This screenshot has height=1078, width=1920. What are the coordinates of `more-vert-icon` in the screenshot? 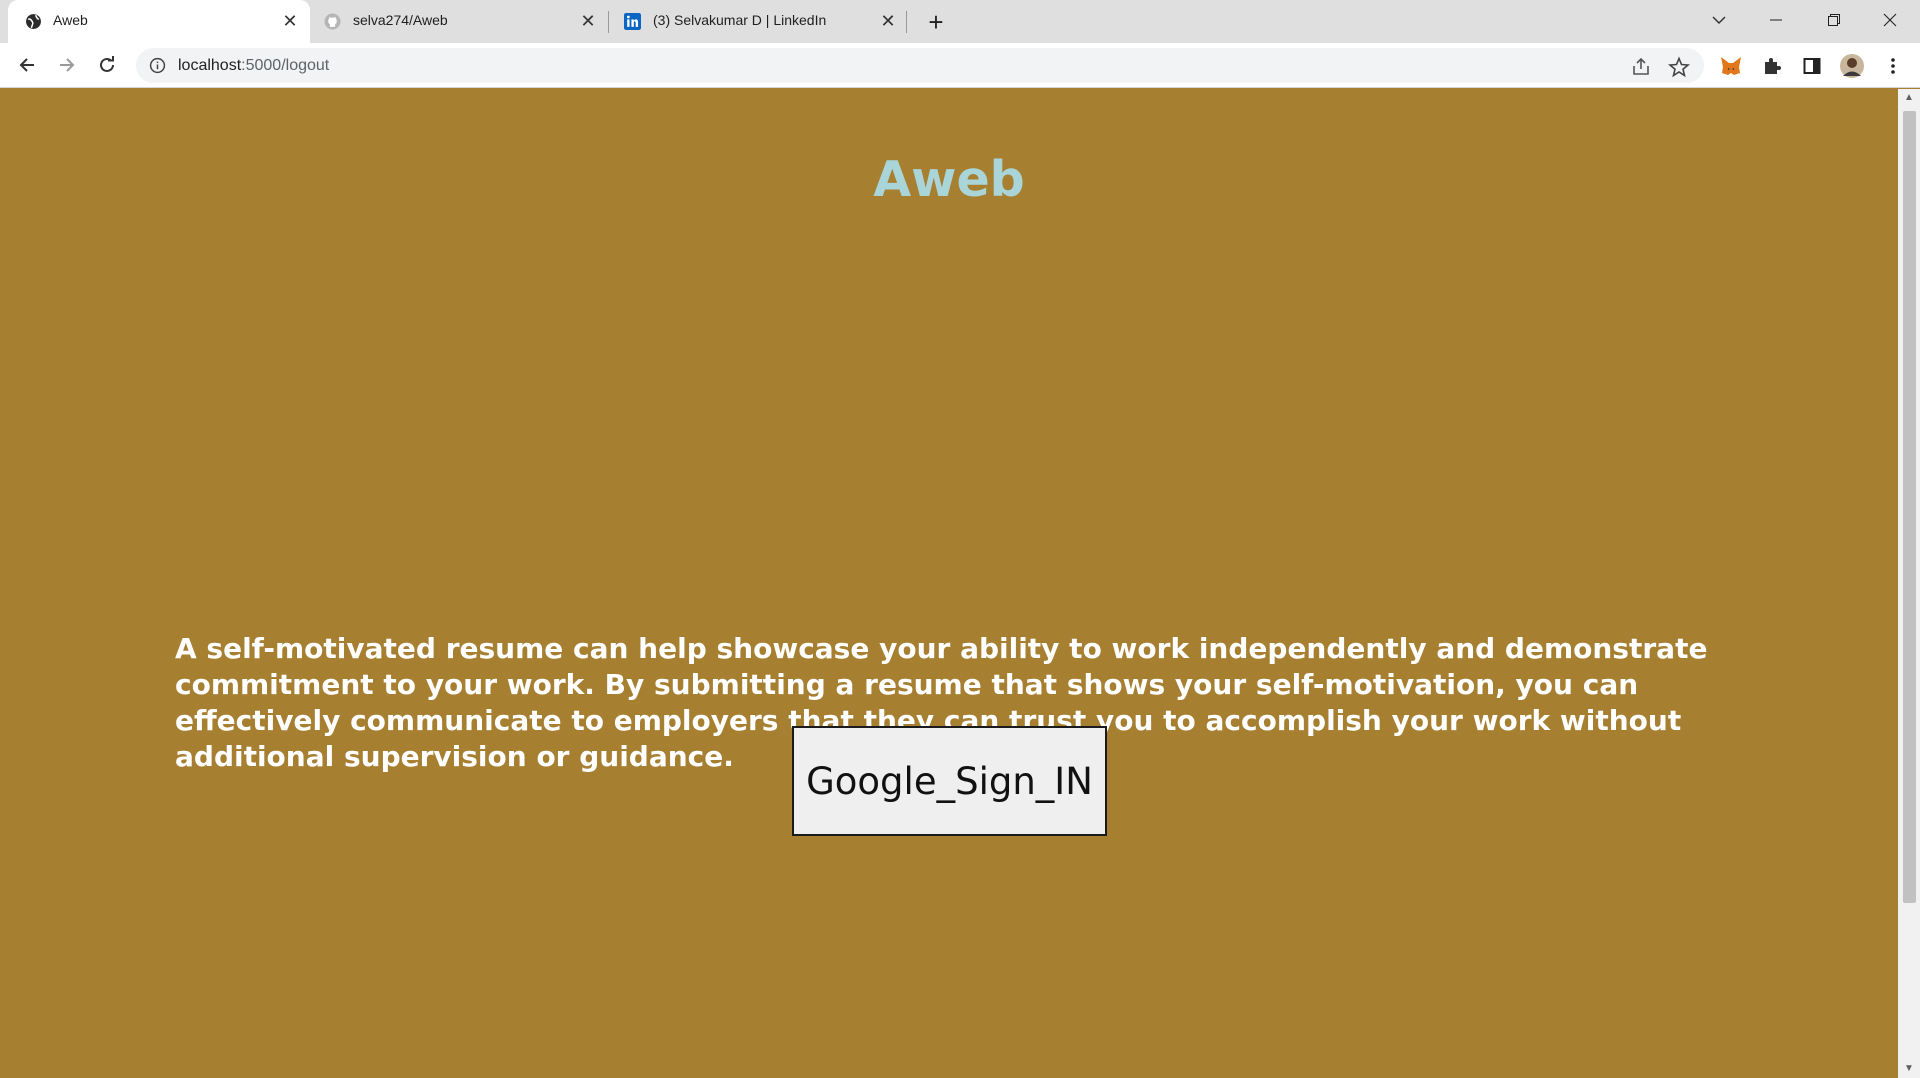 It's located at (1893, 66).